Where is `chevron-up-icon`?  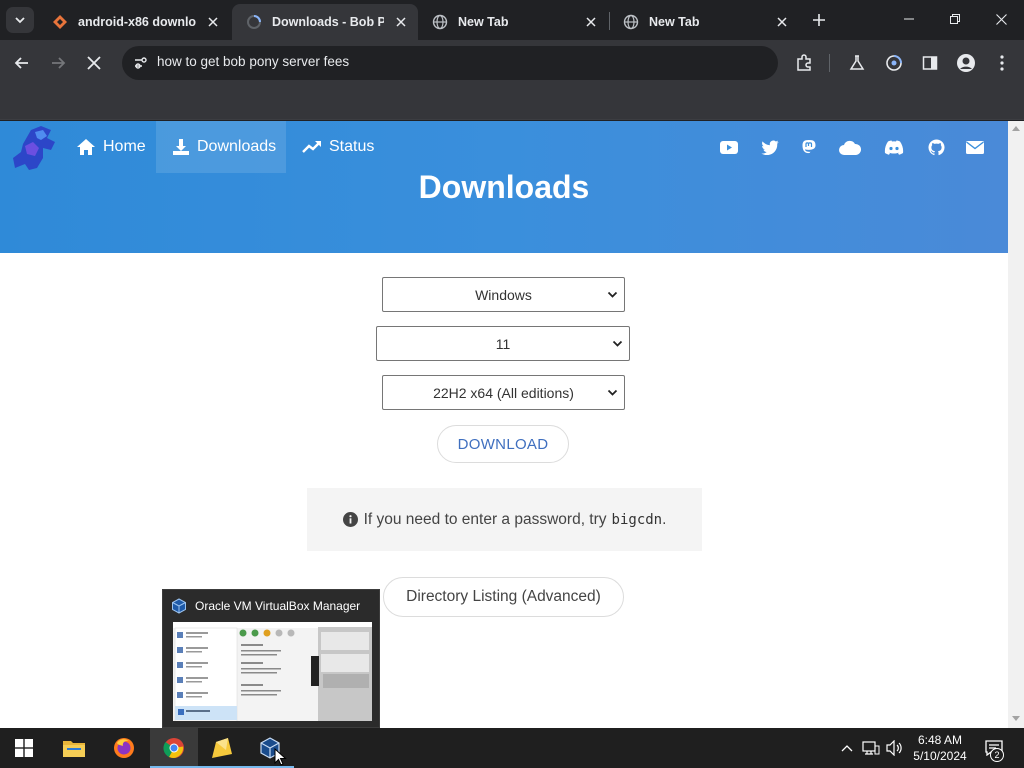
chevron-up-icon is located at coordinates (847, 748).